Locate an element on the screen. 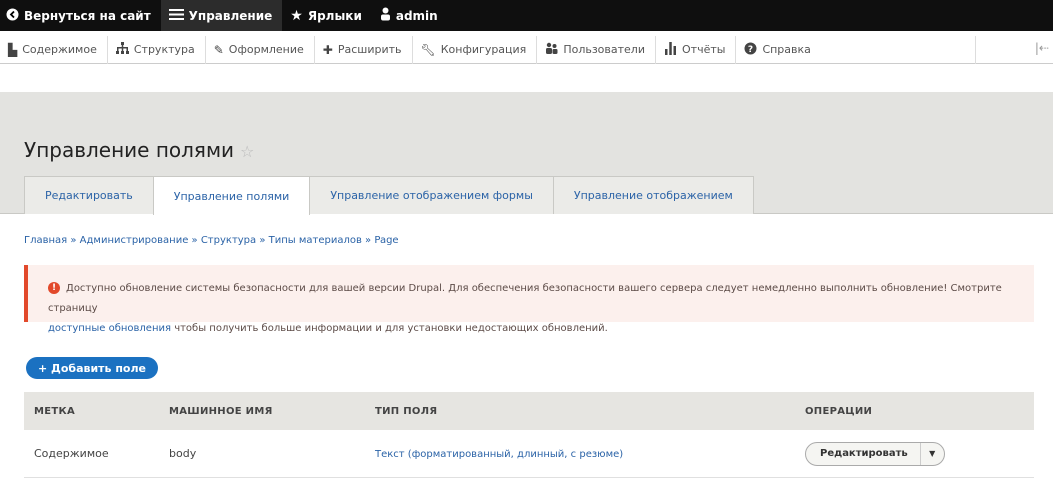  star-icon: ★ is located at coordinates (296, 15).